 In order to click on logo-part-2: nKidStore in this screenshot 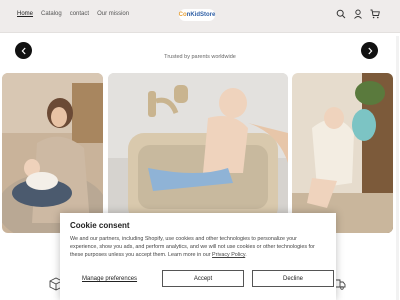, I will do `click(201, 15)`.